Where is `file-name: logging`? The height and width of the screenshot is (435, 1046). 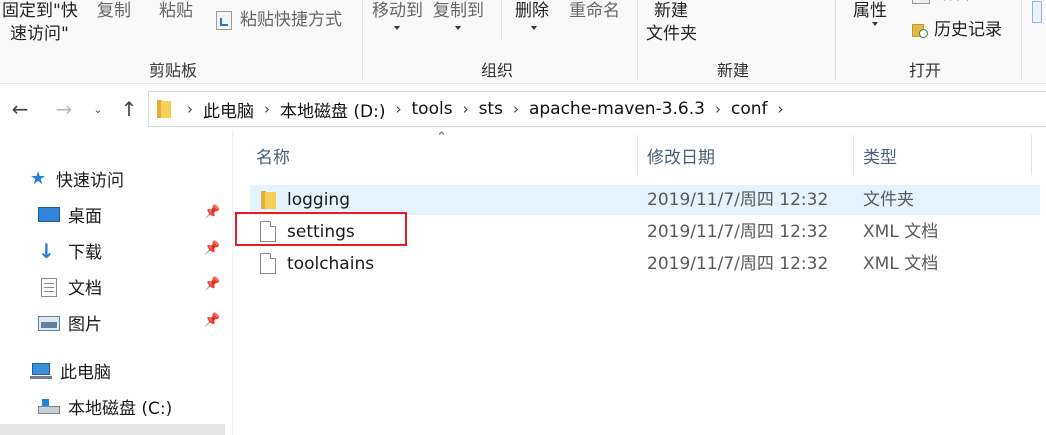 file-name: logging is located at coordinates (318, 200).